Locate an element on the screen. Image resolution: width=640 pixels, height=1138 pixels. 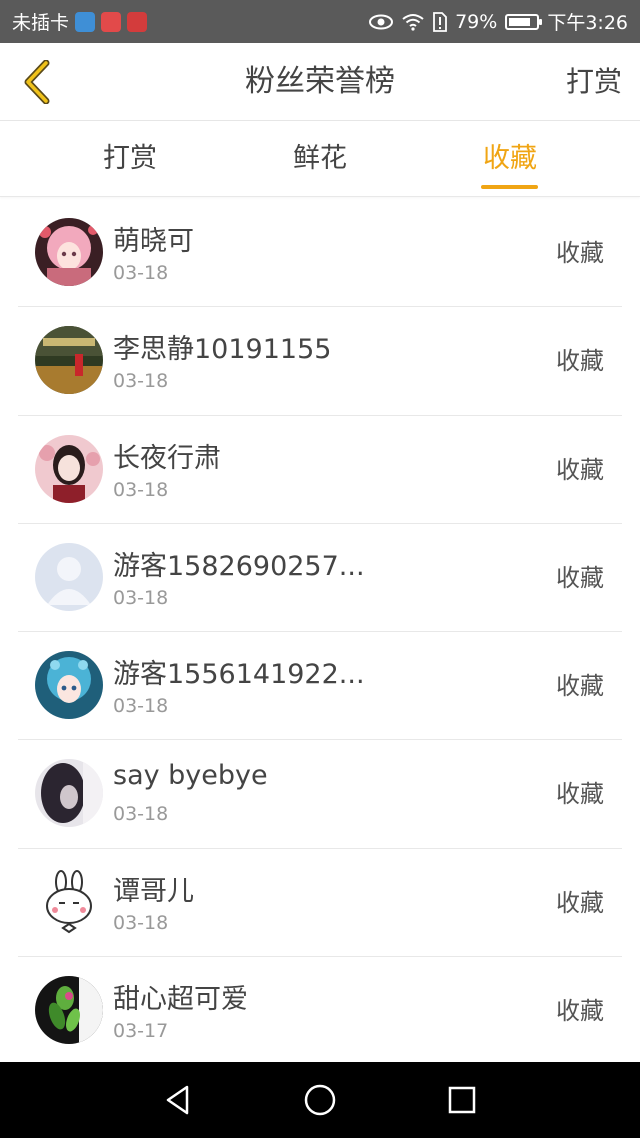
book-app-icon is located at coordinates (137, 21).